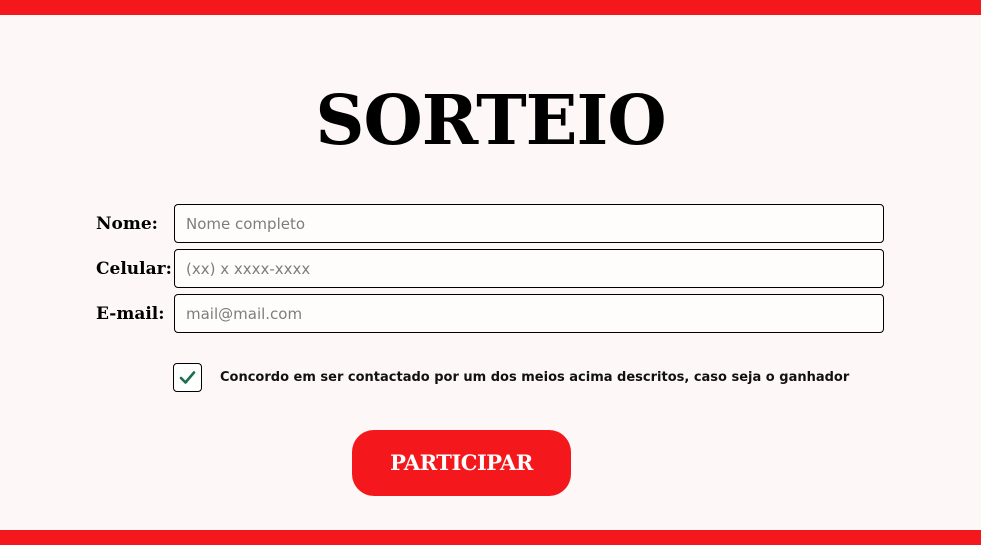 The width and height of the screenshot is (981, 545). Describe the element at coordinates (529, 268) in the screenshot. I see `celular-input` at that location.